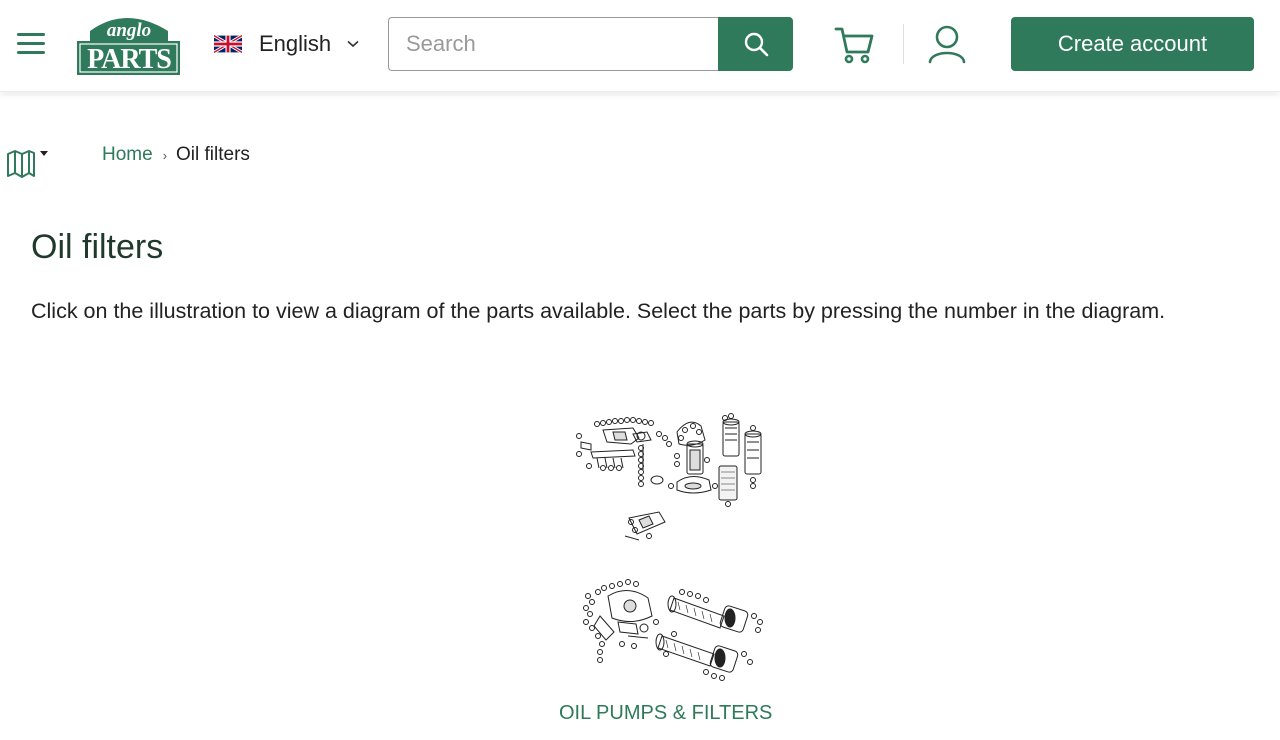 The width and height of the screenshot is (1280, 740). Describe the element at coordinates (97, 247) in the screenshot. I see `page-title: Oil filters` at that location.